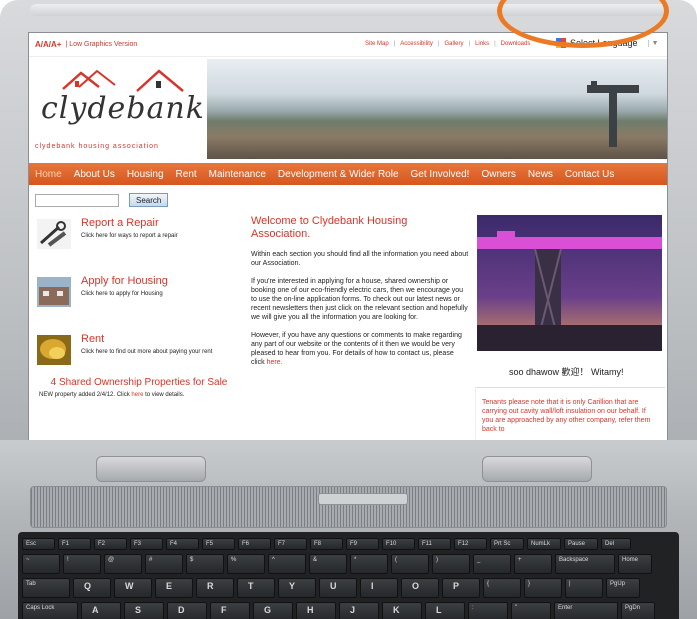 This screenshot has height=619, width=697. I want to click on key-: @, so click(123, 564).